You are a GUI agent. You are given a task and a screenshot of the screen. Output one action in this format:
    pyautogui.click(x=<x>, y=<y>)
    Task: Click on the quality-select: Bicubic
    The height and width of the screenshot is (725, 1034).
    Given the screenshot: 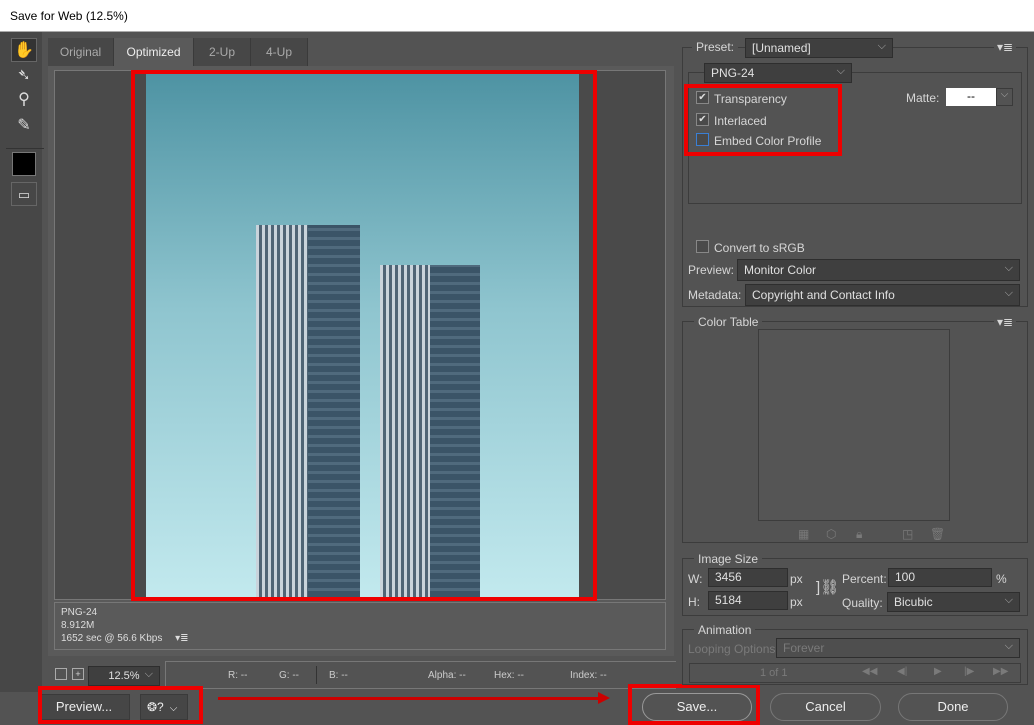 What is the action you would take?
    pyautogui.click(x=953, y=601)
    